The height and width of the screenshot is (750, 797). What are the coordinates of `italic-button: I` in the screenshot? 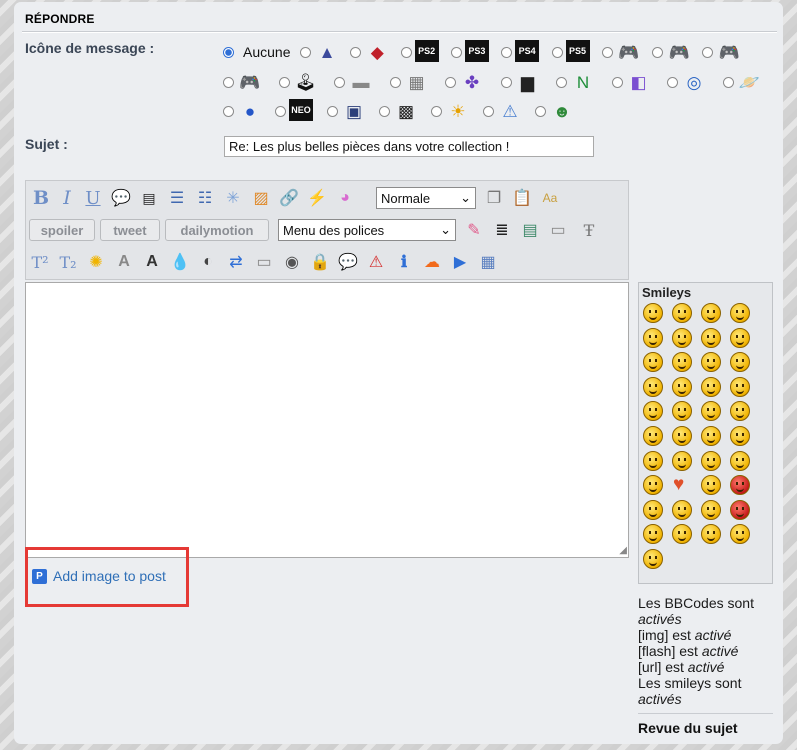 It's located at (67, 198).